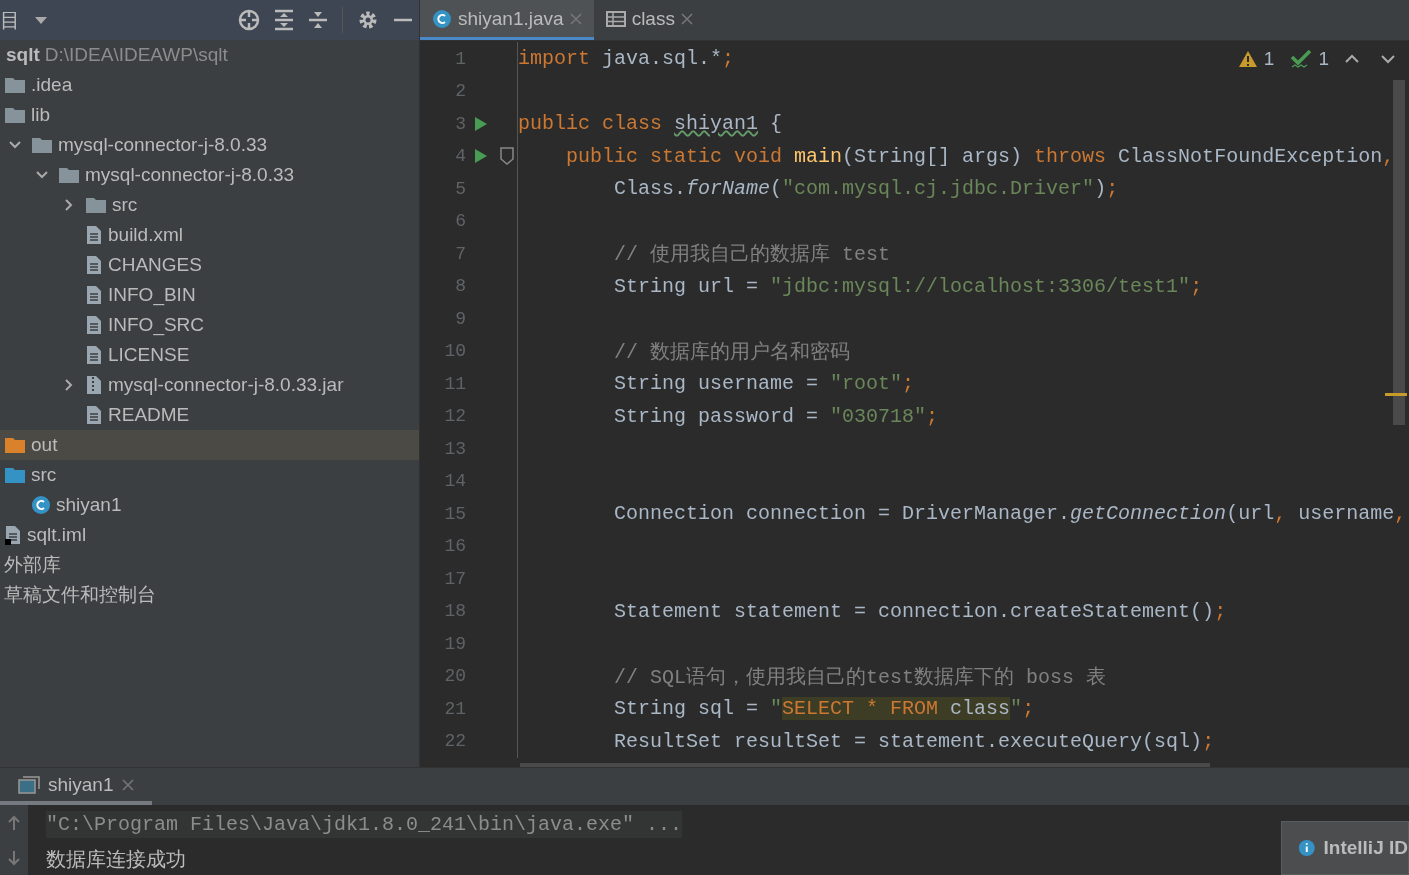 This screenshot has width=1409, height=875. I want to click on arrow-up-icon, so click(14, 822).